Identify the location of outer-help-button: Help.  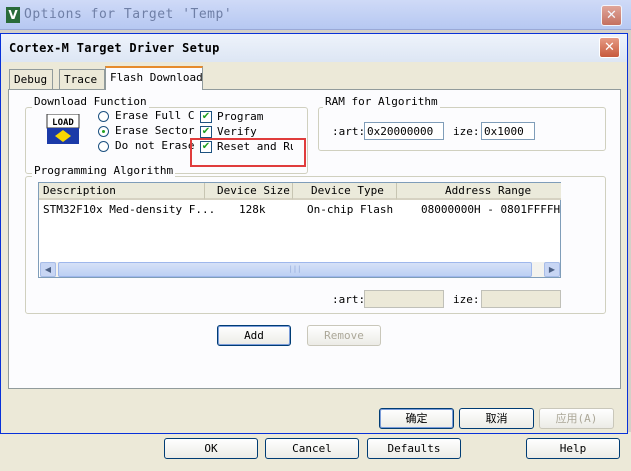
(573, 448).